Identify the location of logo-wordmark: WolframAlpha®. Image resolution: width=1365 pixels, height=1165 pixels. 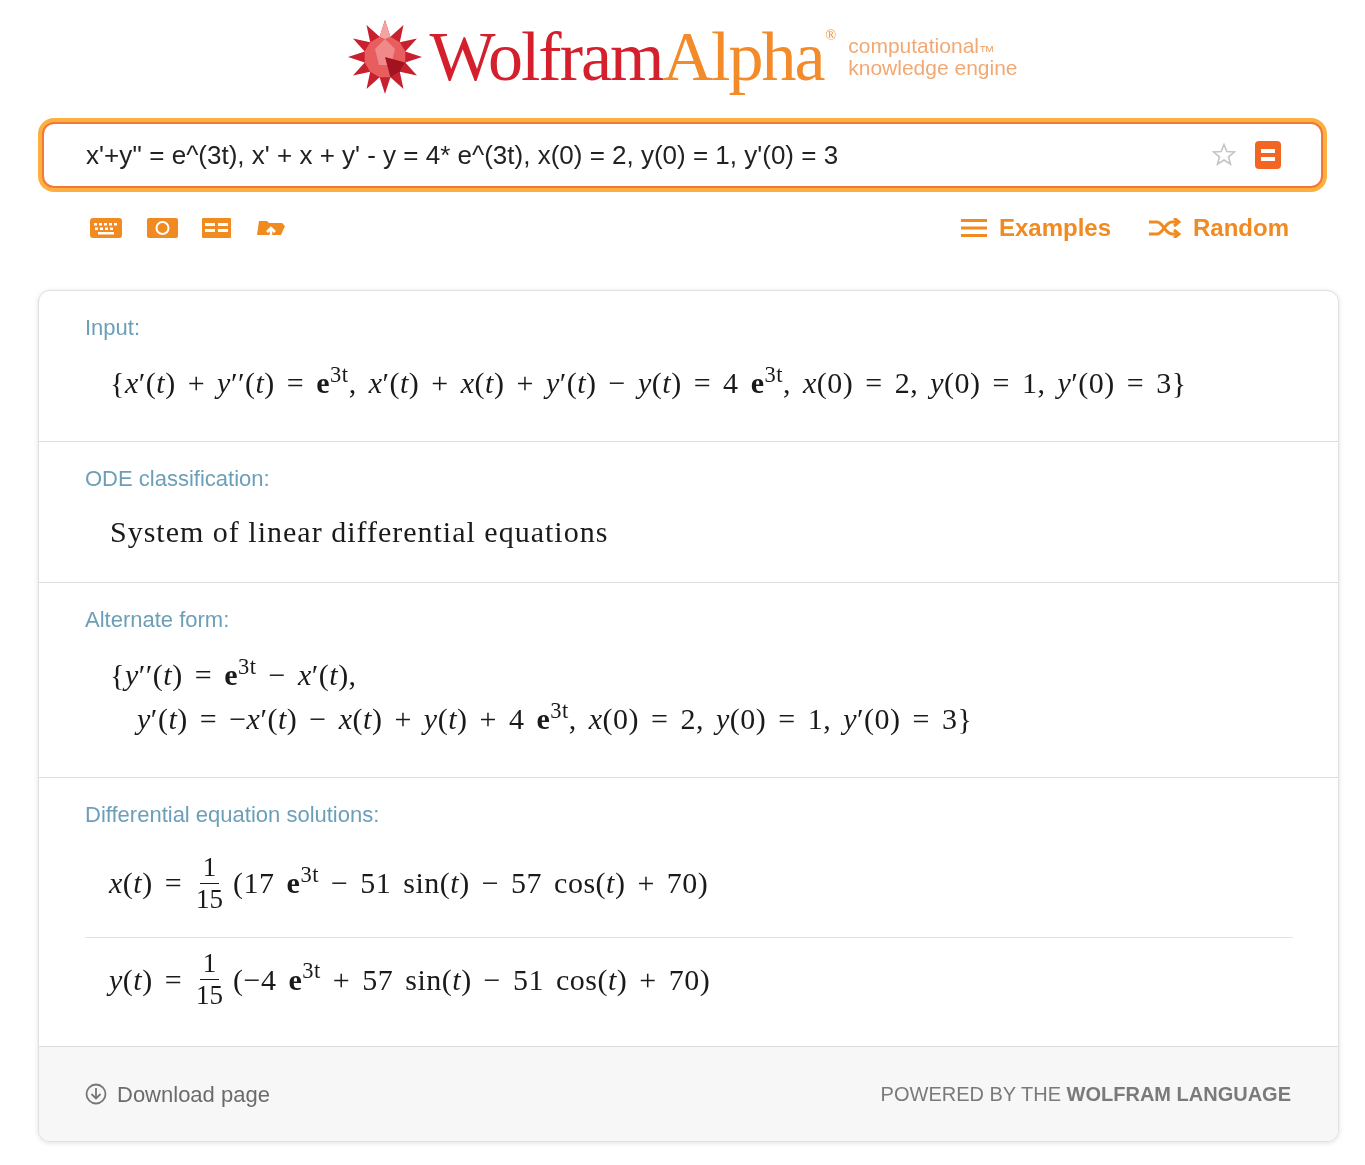
(632, 57).